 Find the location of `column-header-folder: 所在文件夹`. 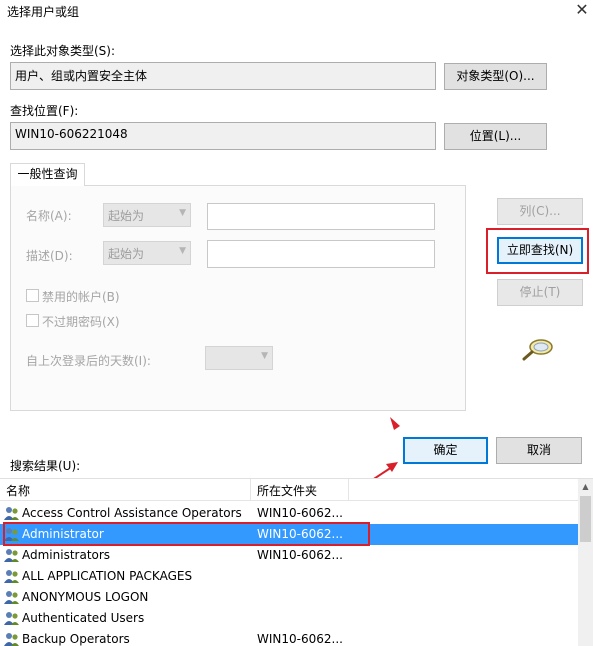

column-header-folder: 所在文件夹 is located at coordinates (287, 490).